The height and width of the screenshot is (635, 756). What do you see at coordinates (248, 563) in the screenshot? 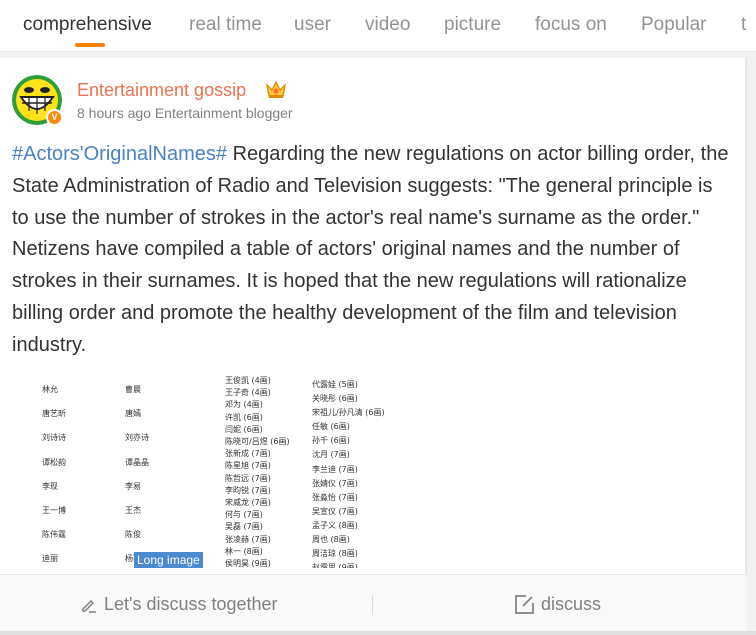
I see `image-cell: 侯明昊 (9画)` at bounding box center [248, 563].